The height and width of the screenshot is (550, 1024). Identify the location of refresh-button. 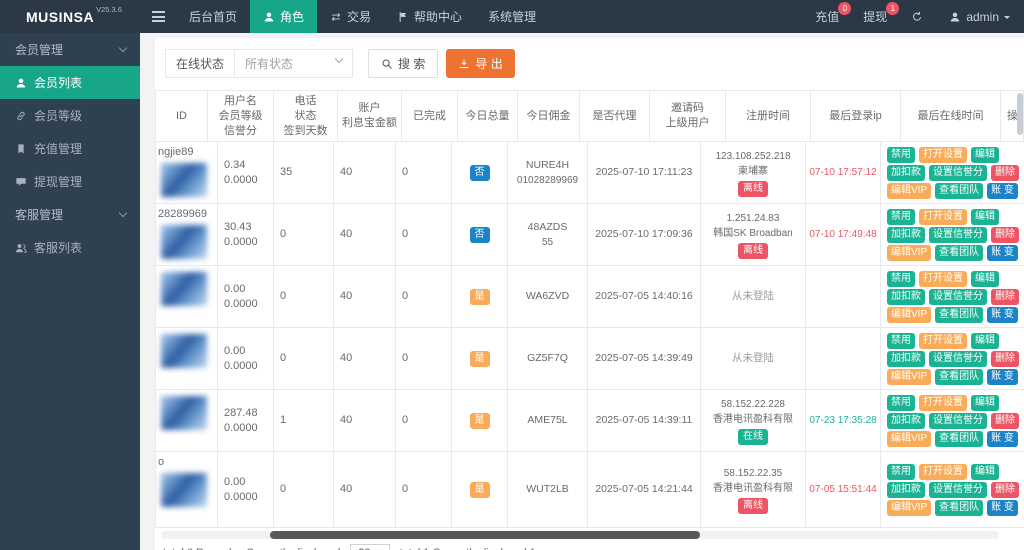
(917, 16).